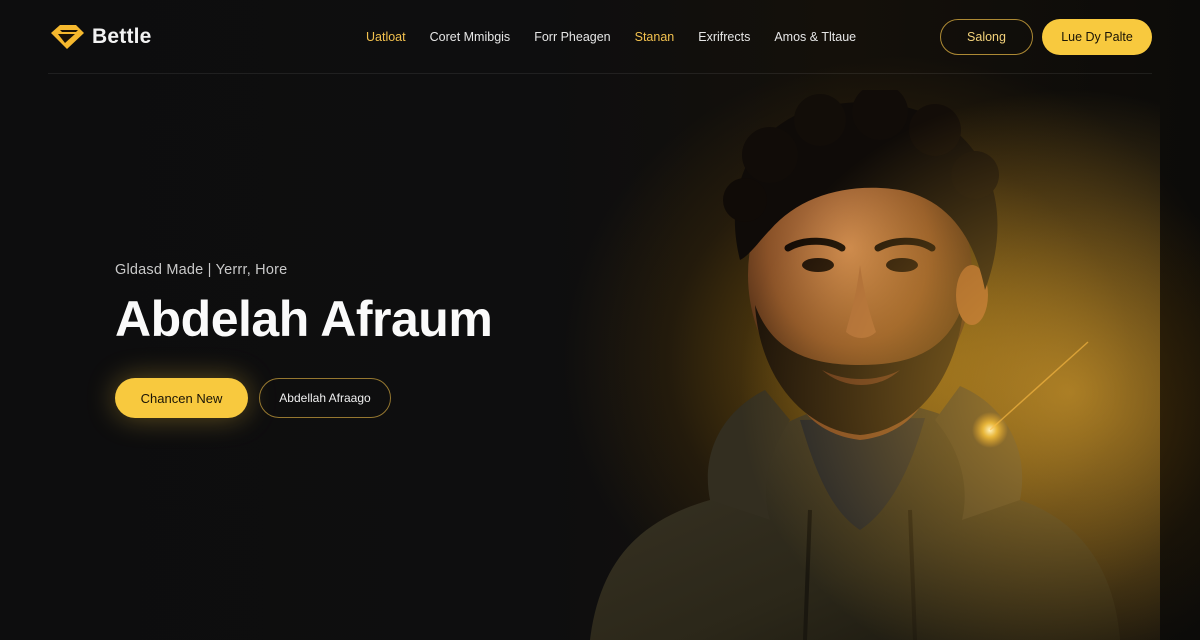 This screenshot has height=640, width=1200. Describe the element at coordinates (201, 270) in the screenshot. I see `hero-tagline: Gldasd Made | Yerrr, Hore` at that location.